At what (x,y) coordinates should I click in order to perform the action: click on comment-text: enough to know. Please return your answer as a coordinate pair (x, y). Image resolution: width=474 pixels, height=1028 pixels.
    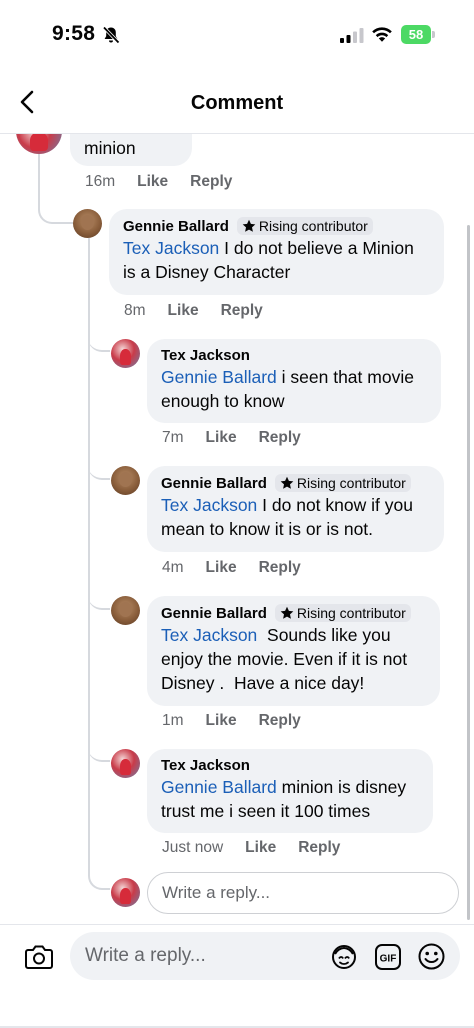
    Looking at the image, I should click on (223, 401).